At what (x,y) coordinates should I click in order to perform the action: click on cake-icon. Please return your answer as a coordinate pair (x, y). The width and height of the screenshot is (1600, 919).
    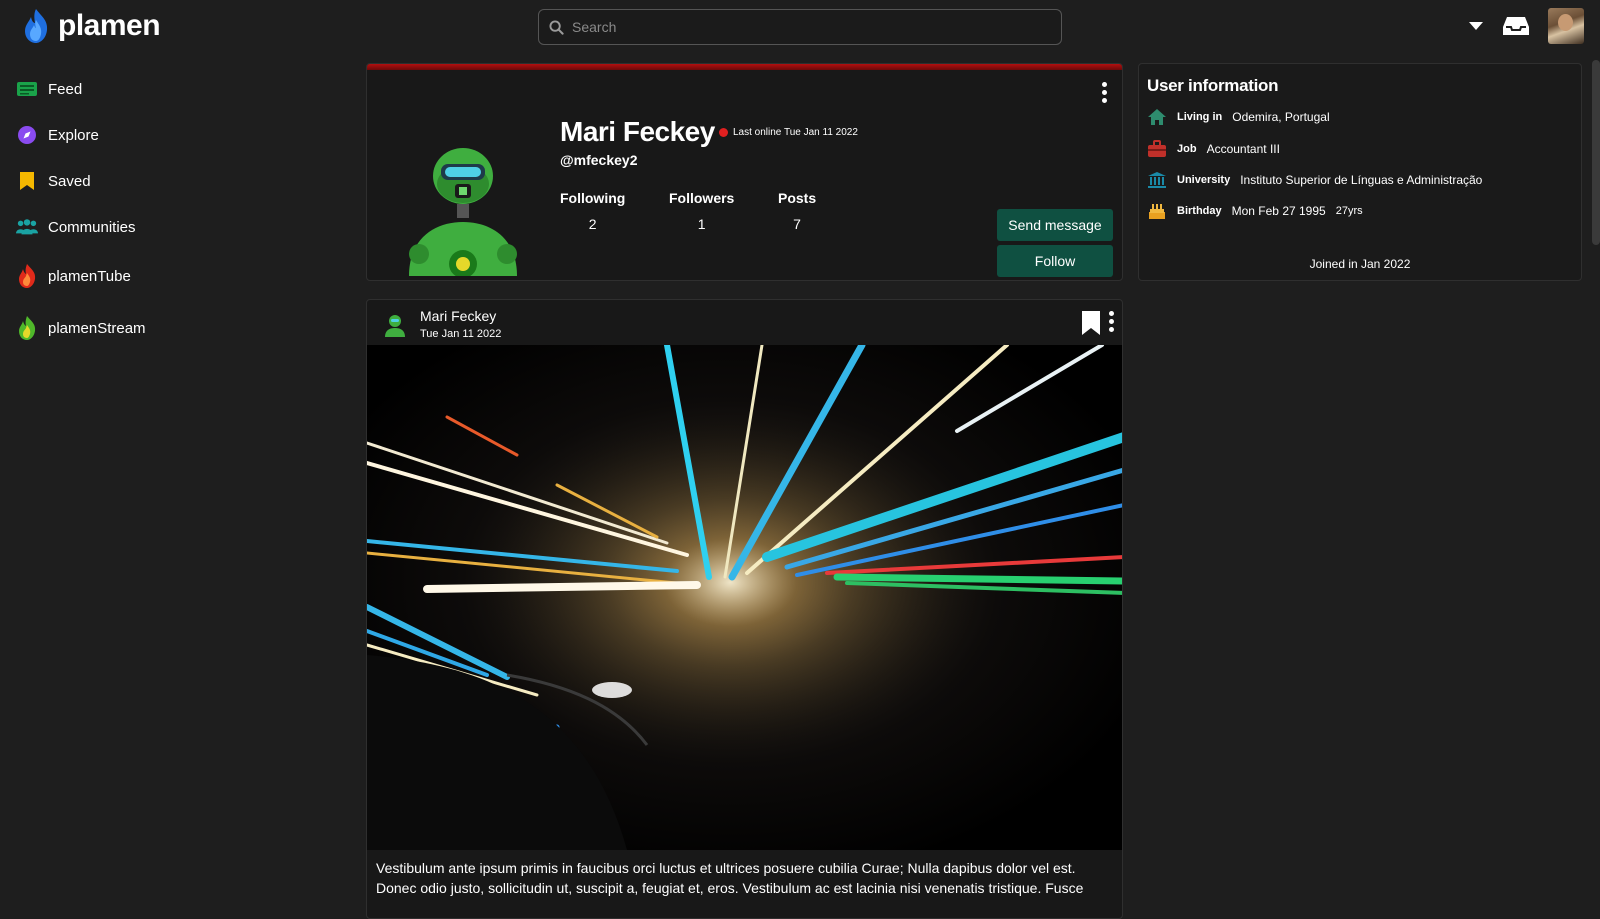
    Looking at the image, I should click on (1157, 211).